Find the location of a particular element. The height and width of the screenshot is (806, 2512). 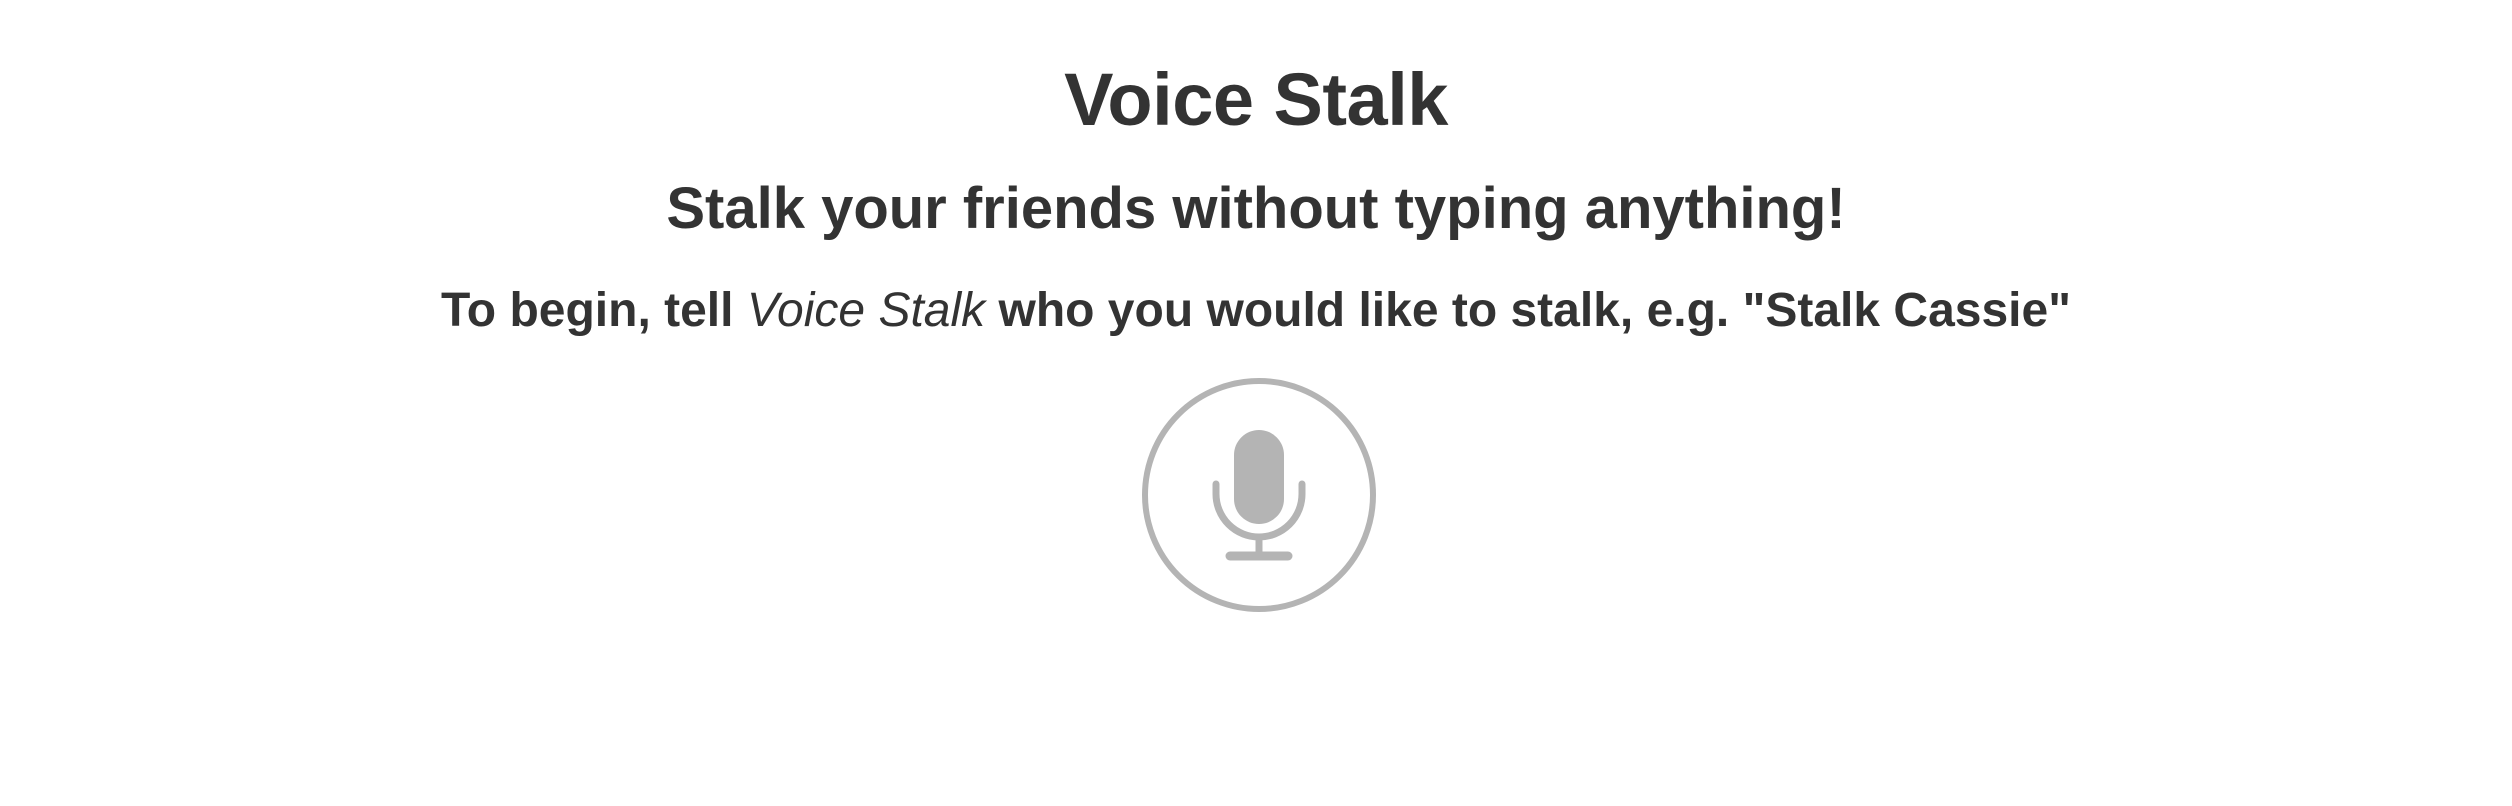

microphone-icon is located at coordinates (1259, 495).